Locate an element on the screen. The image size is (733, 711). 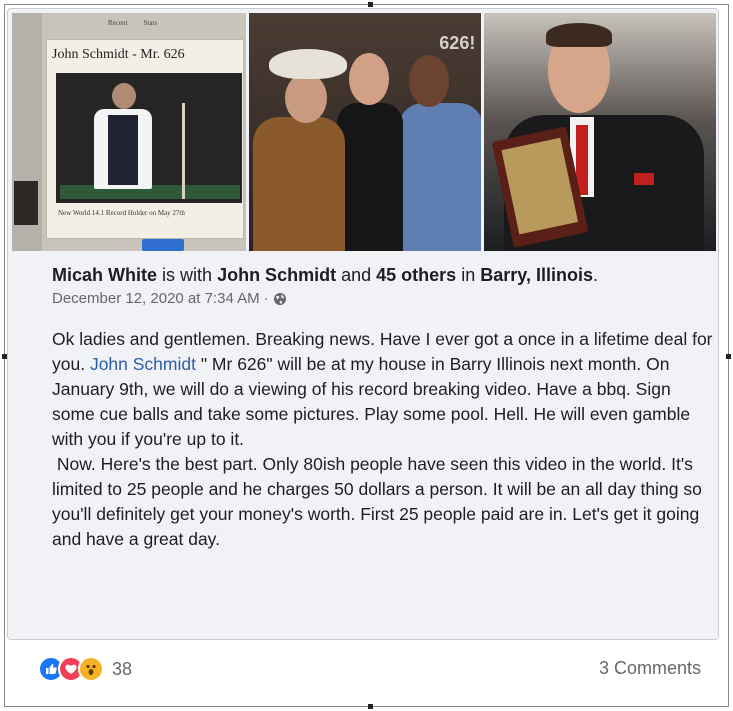
reaction-summary: 38 is located at coordinates (85, 669).